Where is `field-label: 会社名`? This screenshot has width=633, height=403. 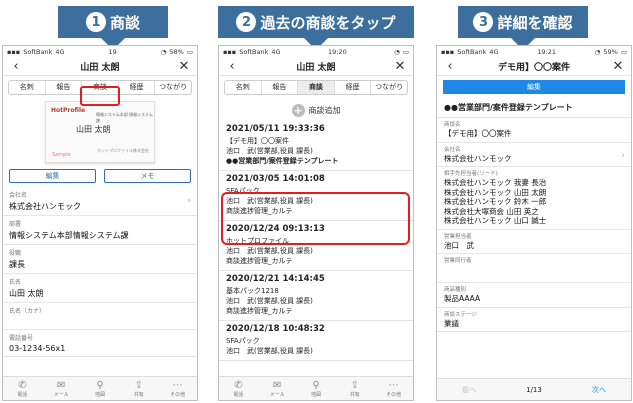
field-label: 会社名 is located at coordinates (452, 149).